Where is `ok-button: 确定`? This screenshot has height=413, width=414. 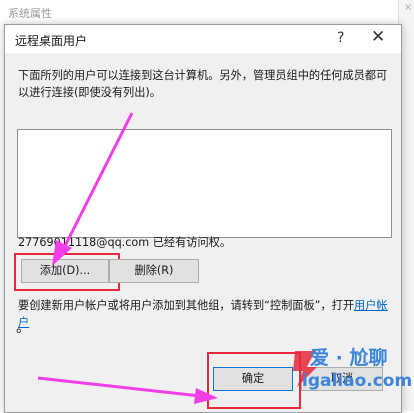 ok-button: 确定 is located at coordinates (253, 379).